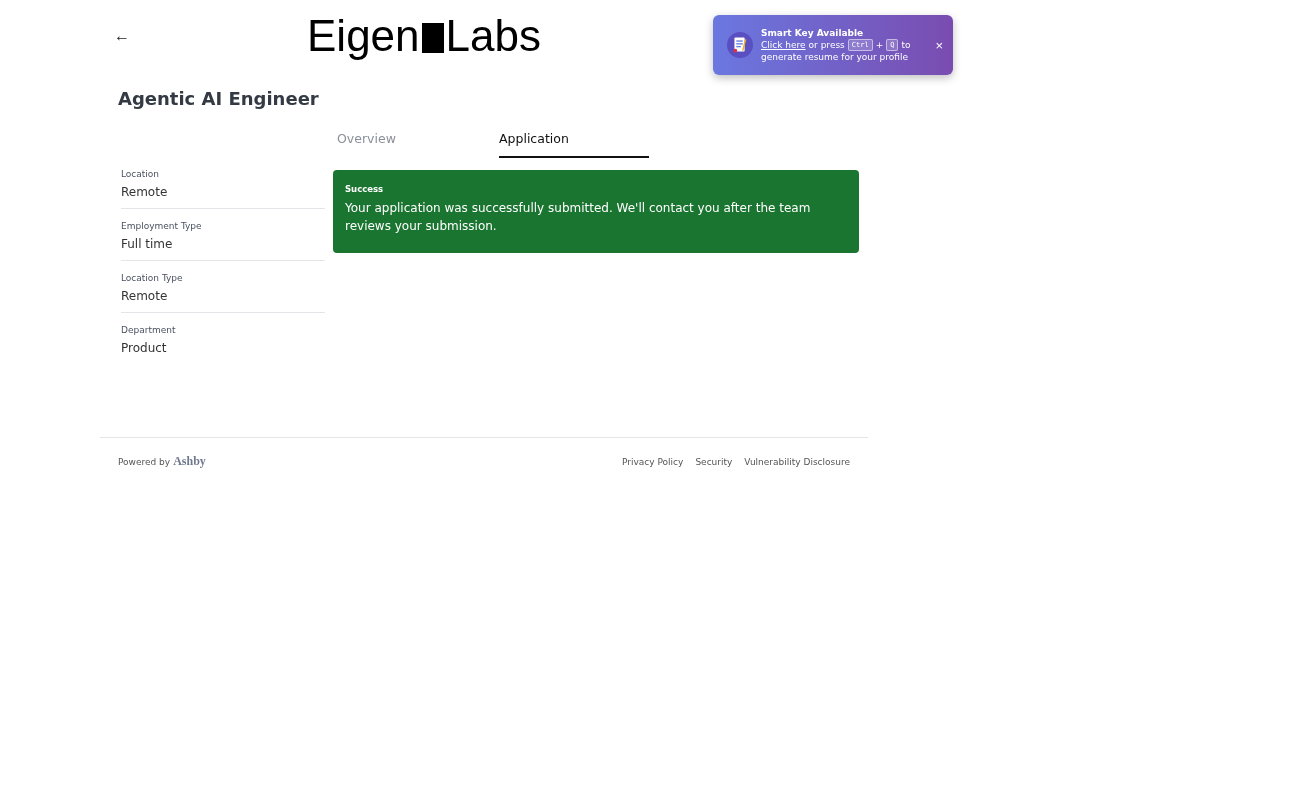 This screenshot has width=1290, height=785. Describe the element at coordinates (189, 461) in the screenshot. I see `brand-link: Ashby` at that location.